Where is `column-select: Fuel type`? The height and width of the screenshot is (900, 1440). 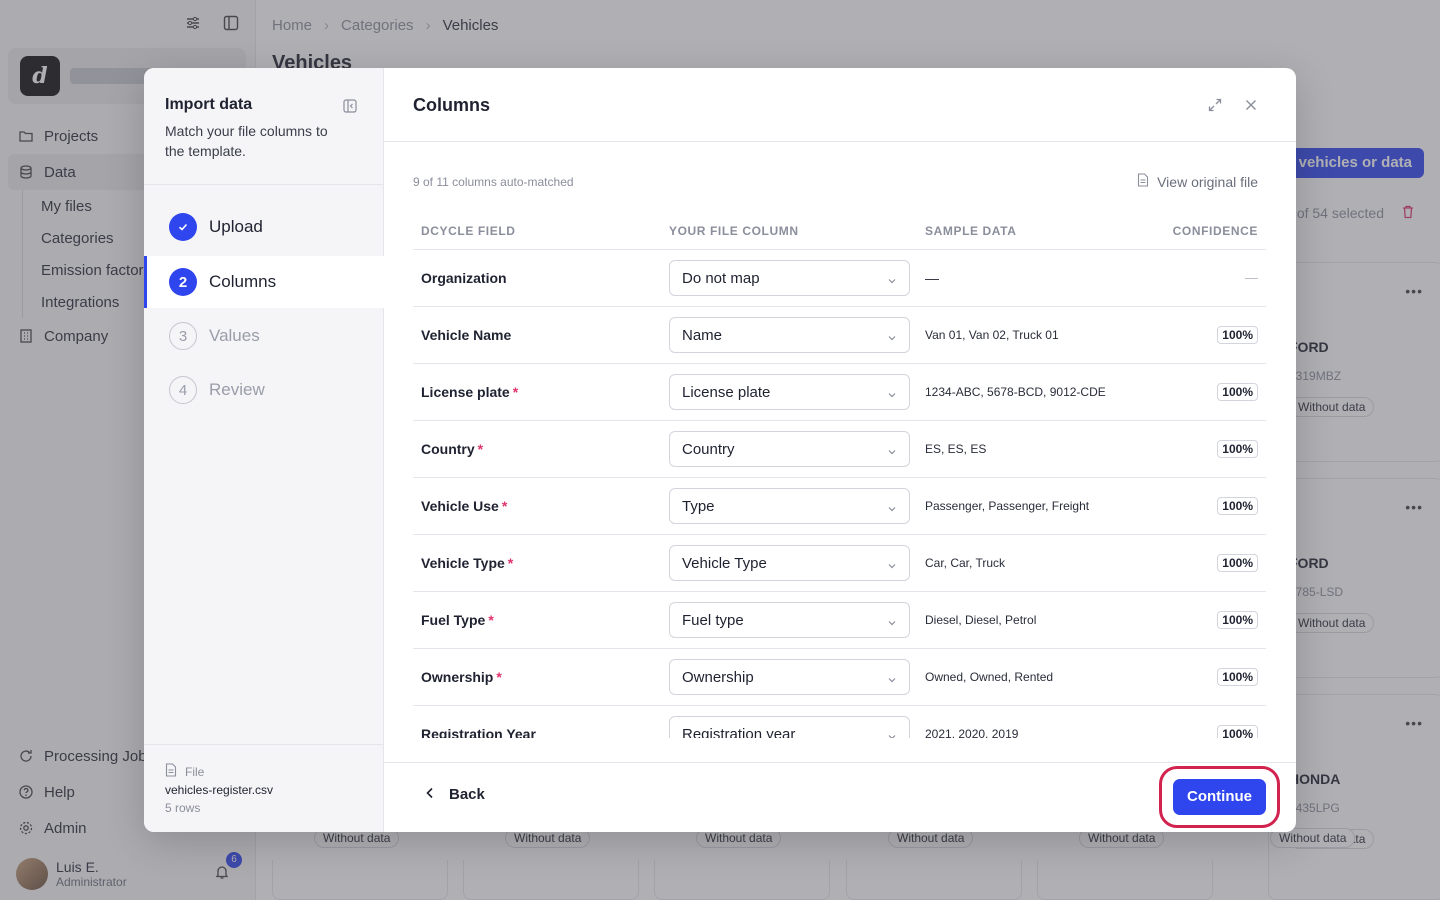 column-select: Fuel type is located at coordinates (789, 620).